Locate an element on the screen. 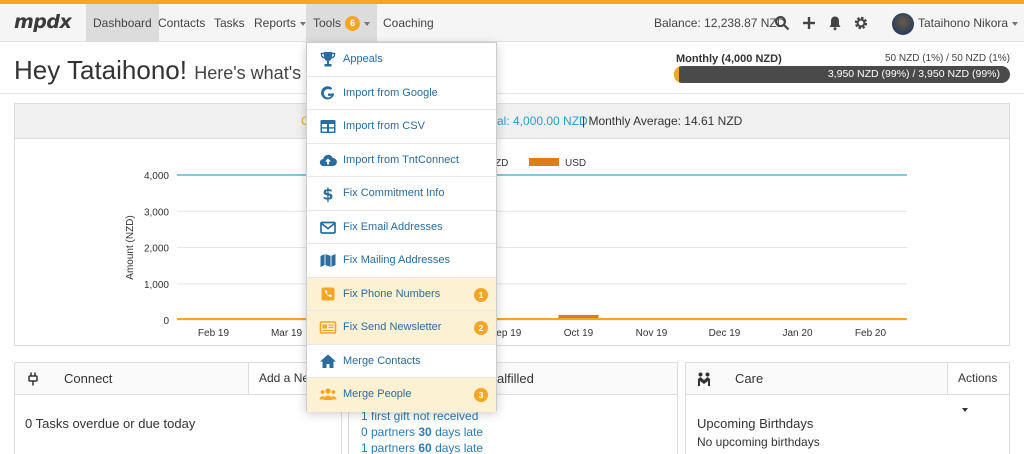  menu-item-label: Fix Mailing Addresses is located at coordinates (396, 260).